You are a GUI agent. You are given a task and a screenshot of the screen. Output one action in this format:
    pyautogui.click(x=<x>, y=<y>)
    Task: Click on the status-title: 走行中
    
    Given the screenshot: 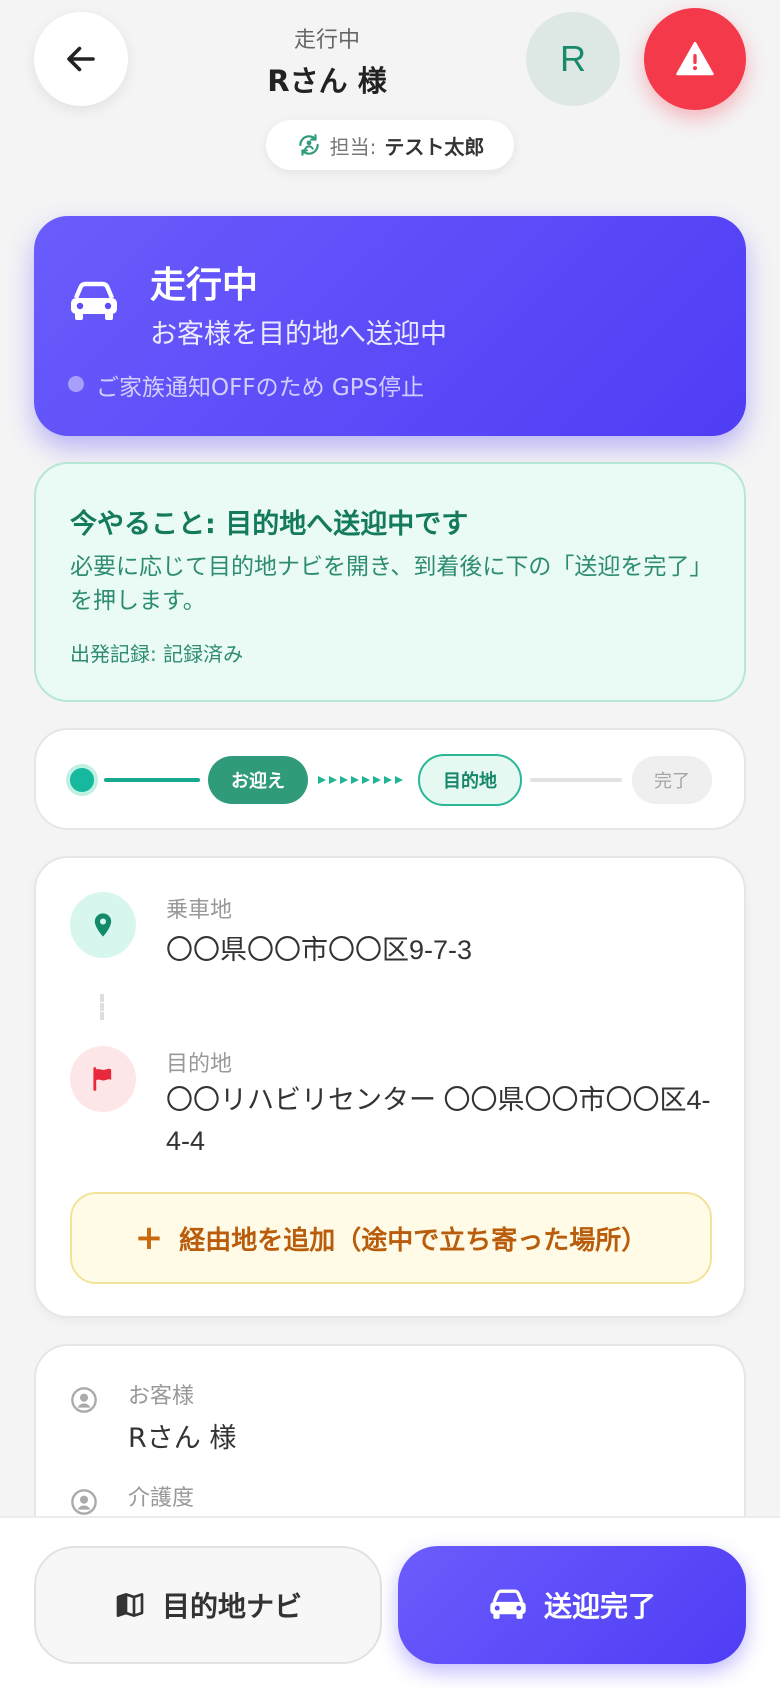 What is the action you would take?
    pyautogui.click(x=204, y=285)
    